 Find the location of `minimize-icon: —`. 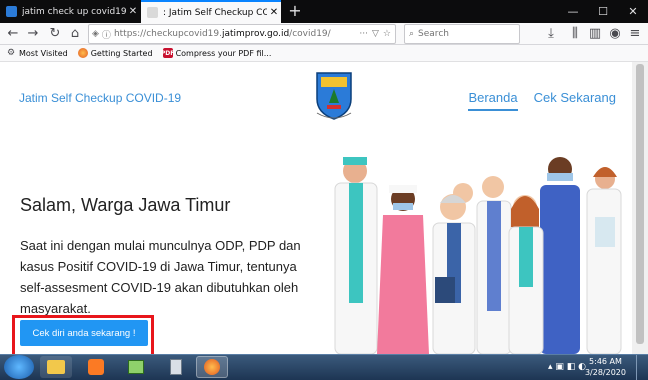

minimize-icon: — is located at coordinates (573, 11).